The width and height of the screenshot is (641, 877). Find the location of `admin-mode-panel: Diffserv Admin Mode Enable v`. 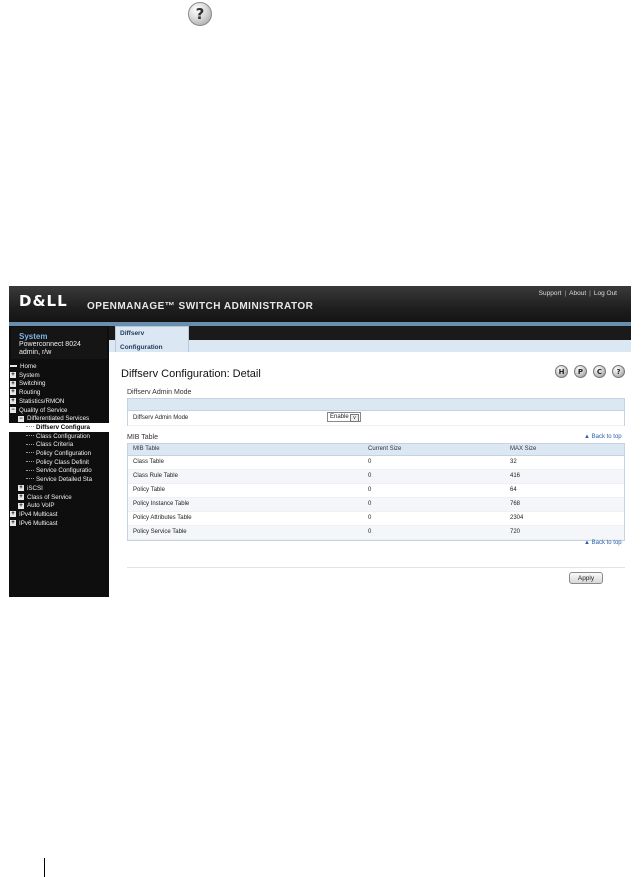

admin-mode-panel: Diffserv Admin Mode Enable v is located at coordinates (376, 412).